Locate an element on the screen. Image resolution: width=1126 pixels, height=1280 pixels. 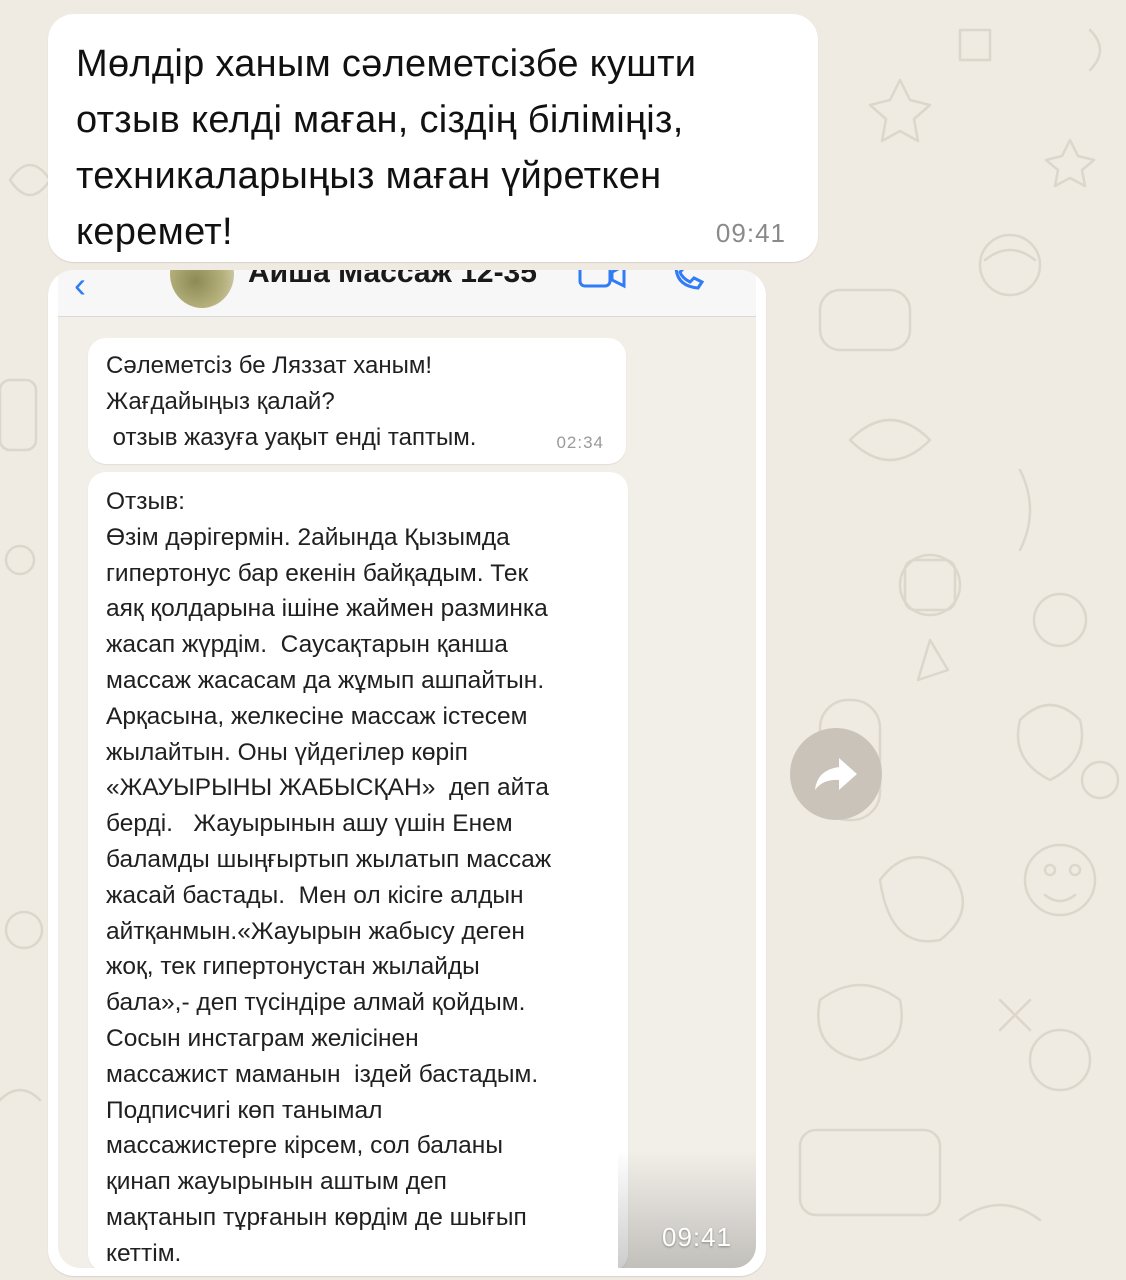
message-timestamp: 09:41 is located at coordinates (750, 233).